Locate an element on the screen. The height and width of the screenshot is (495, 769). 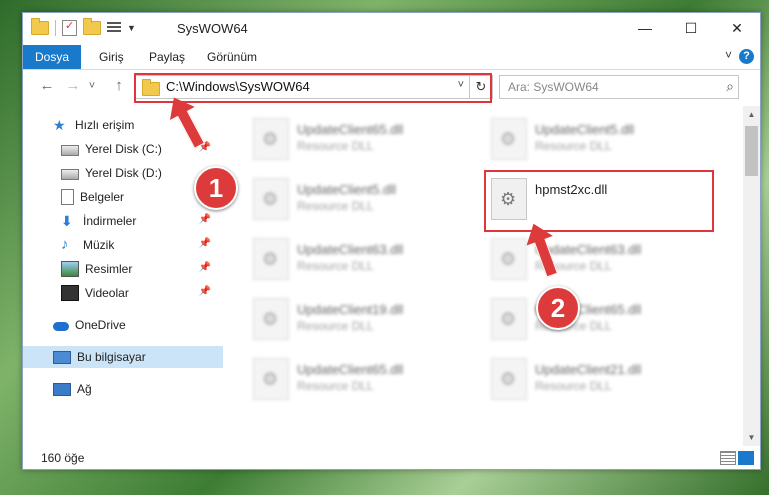
file-name: UpdateClient63.dll is located at coordinates (350, 249).